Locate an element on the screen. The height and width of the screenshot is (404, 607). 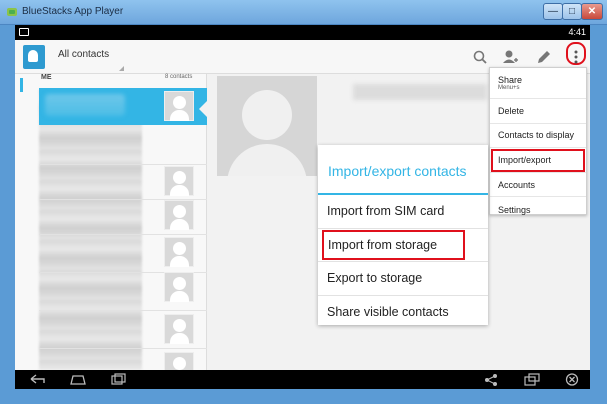
import-from-sim-option: Import from SIM card is located at coordinates (403, 212).